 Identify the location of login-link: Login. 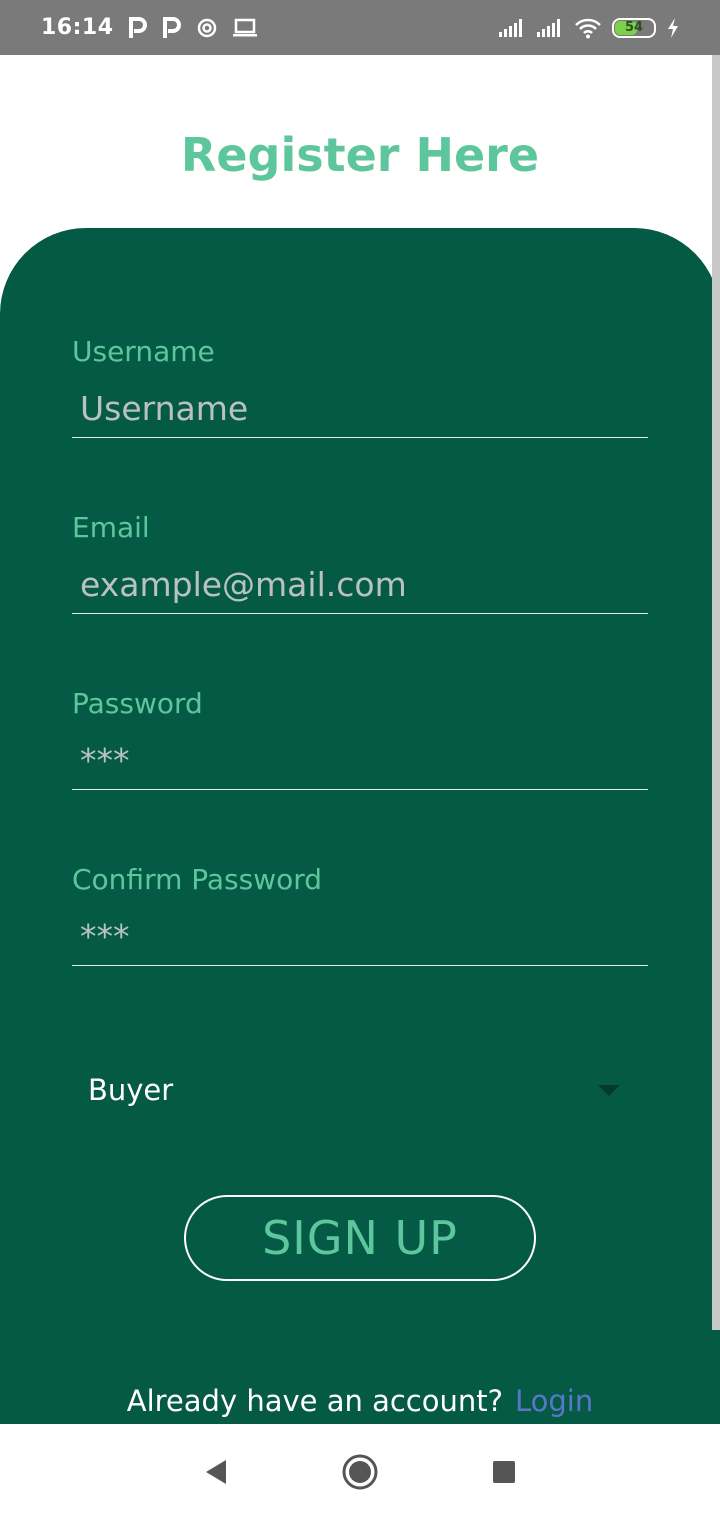
(554, 1401).